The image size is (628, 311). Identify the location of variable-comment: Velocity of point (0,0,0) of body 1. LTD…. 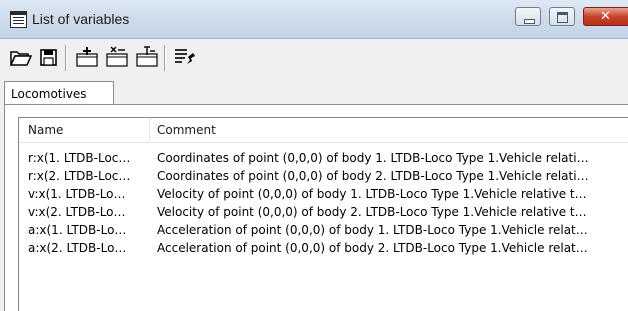
(372, 194).